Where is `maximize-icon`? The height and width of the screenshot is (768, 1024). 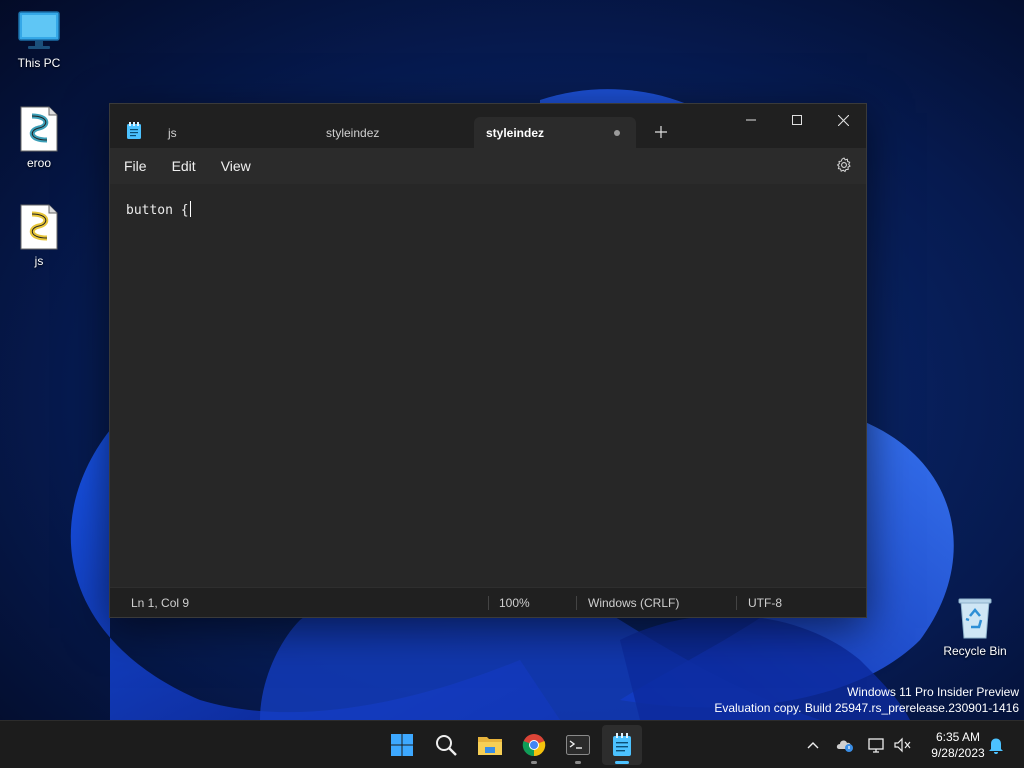
maximize-icon is located at coordinates (797, 120).